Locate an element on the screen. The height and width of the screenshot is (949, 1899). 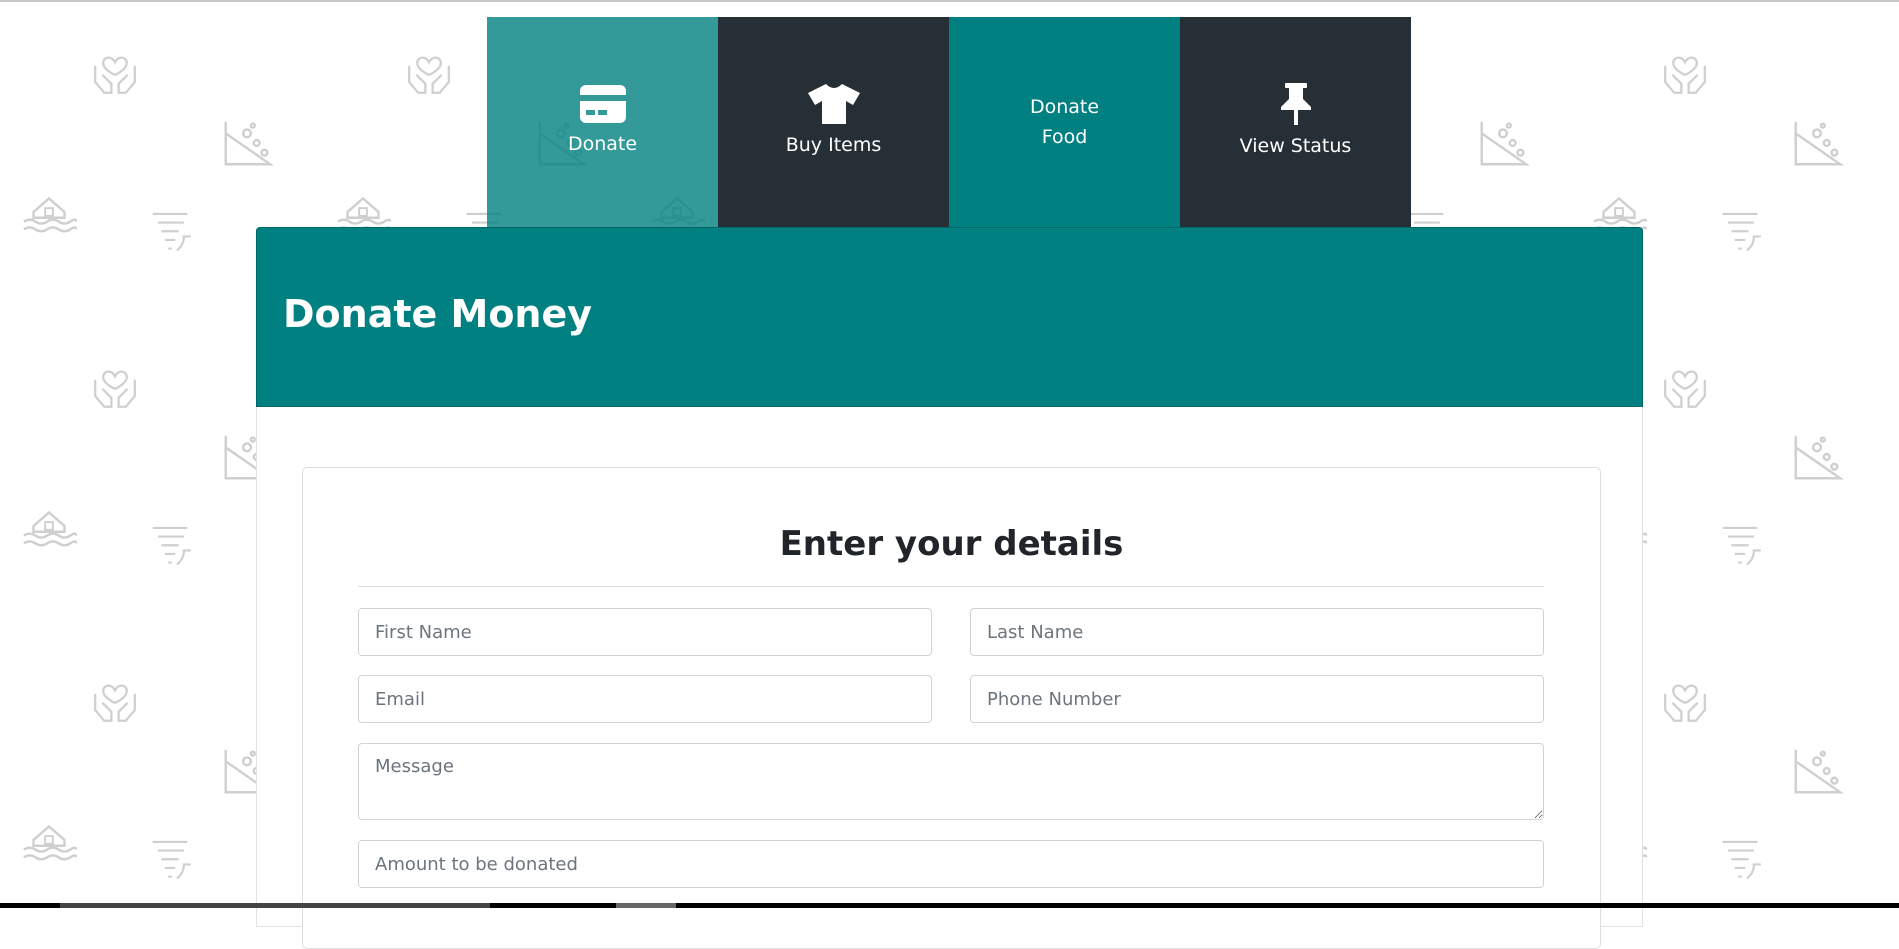
tab-donate-food-label: Donate Food is located at coordinates (1064, 122).